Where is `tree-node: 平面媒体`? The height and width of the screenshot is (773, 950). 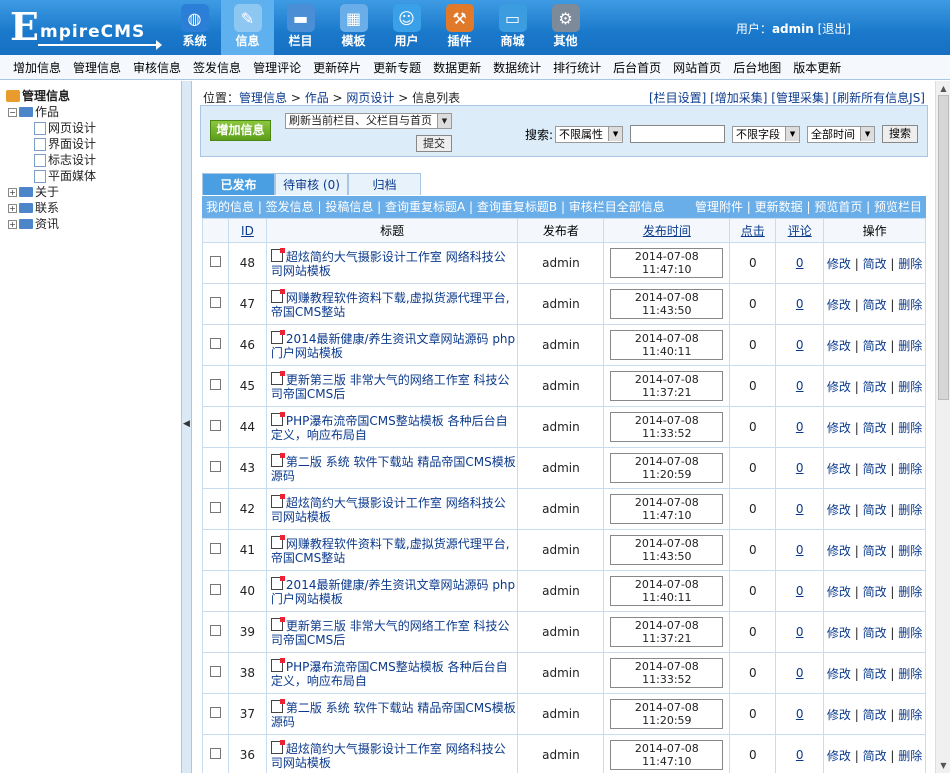 tree-node: 平面媒体 is located at coordinates (51, 176).